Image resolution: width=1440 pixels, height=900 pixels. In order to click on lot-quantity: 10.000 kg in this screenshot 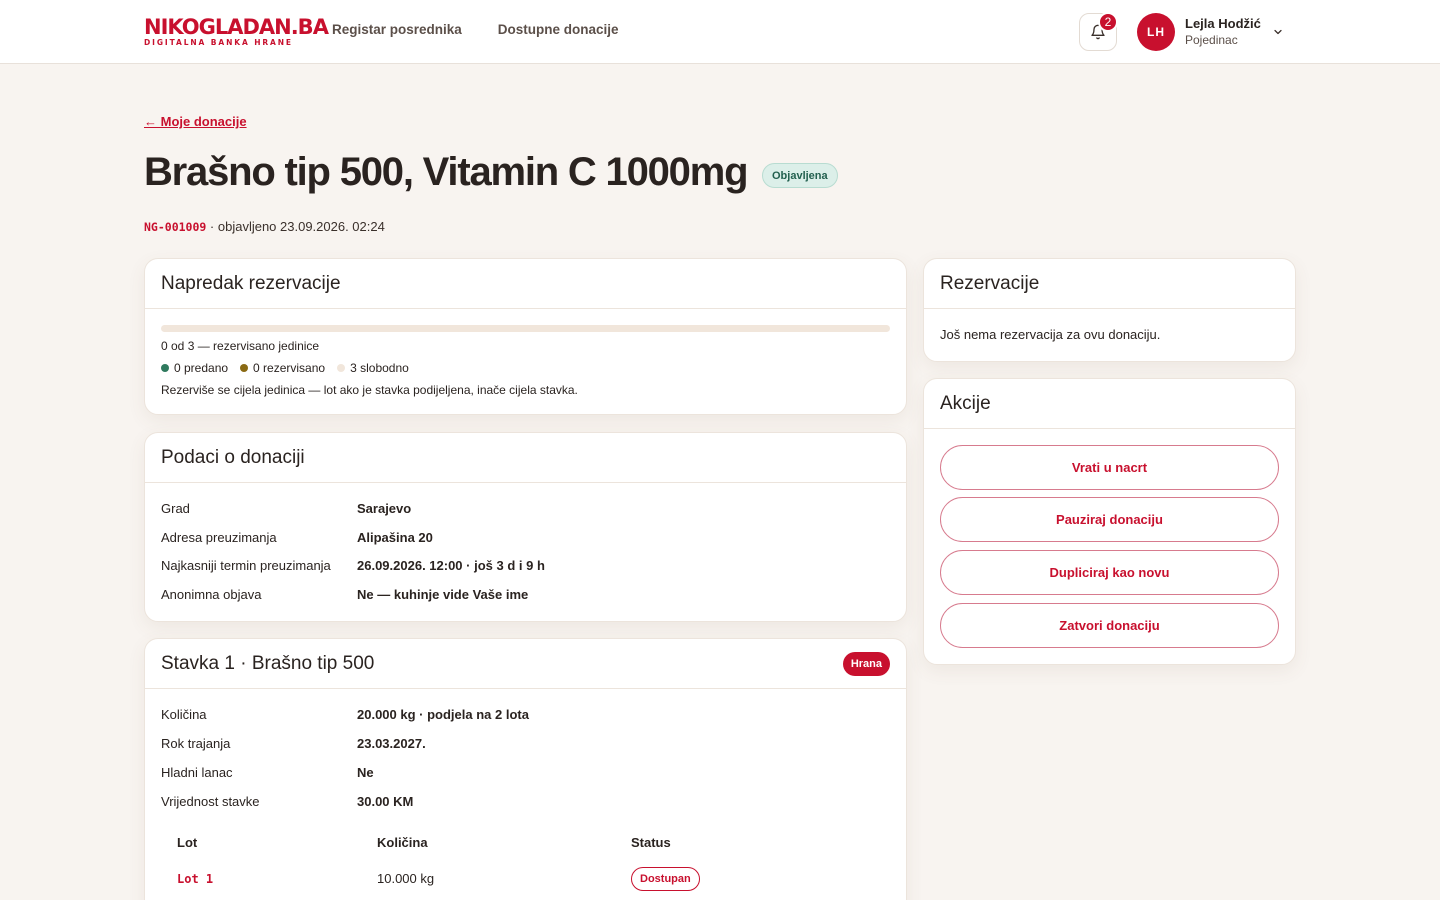, I will do `click(406, 878)`.